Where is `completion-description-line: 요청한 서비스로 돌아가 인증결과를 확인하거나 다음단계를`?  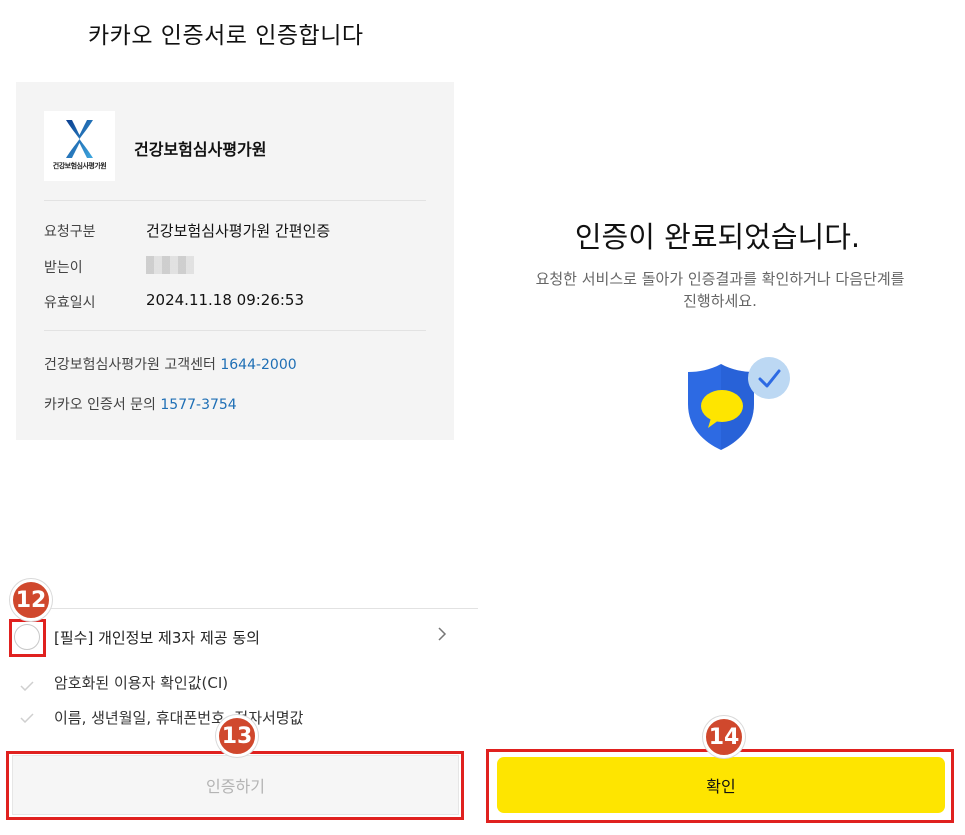
completion-description-line: 요청한 서비스로 돌아가 인증결과를 확인하거나 다음단계를 is located at coordinates (720, 279).